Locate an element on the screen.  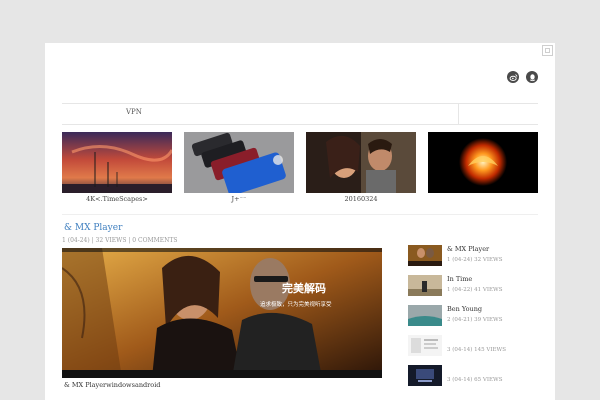
nav-item-vpn: VPN is located at coordinates (134, 112).